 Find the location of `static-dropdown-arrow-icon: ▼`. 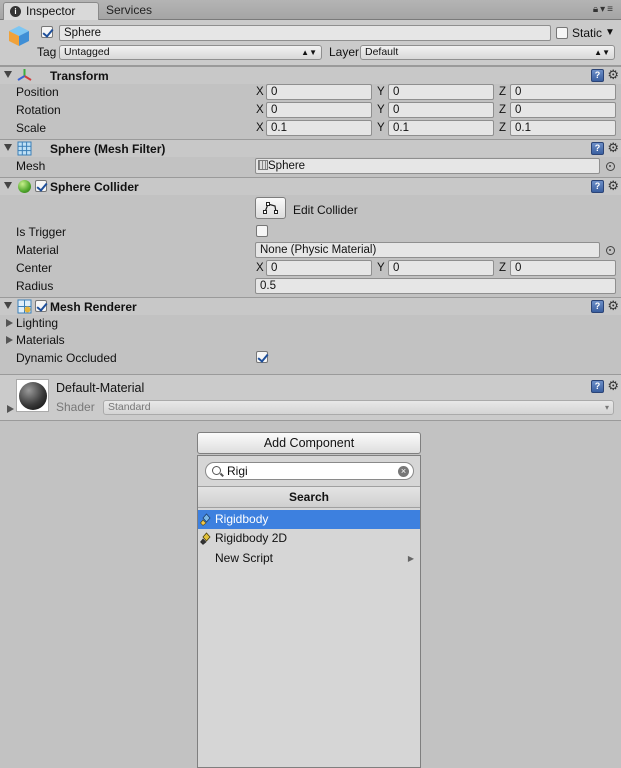

static-dropdown-arrow-icon: ▼ is located at coordinates (610, 33).